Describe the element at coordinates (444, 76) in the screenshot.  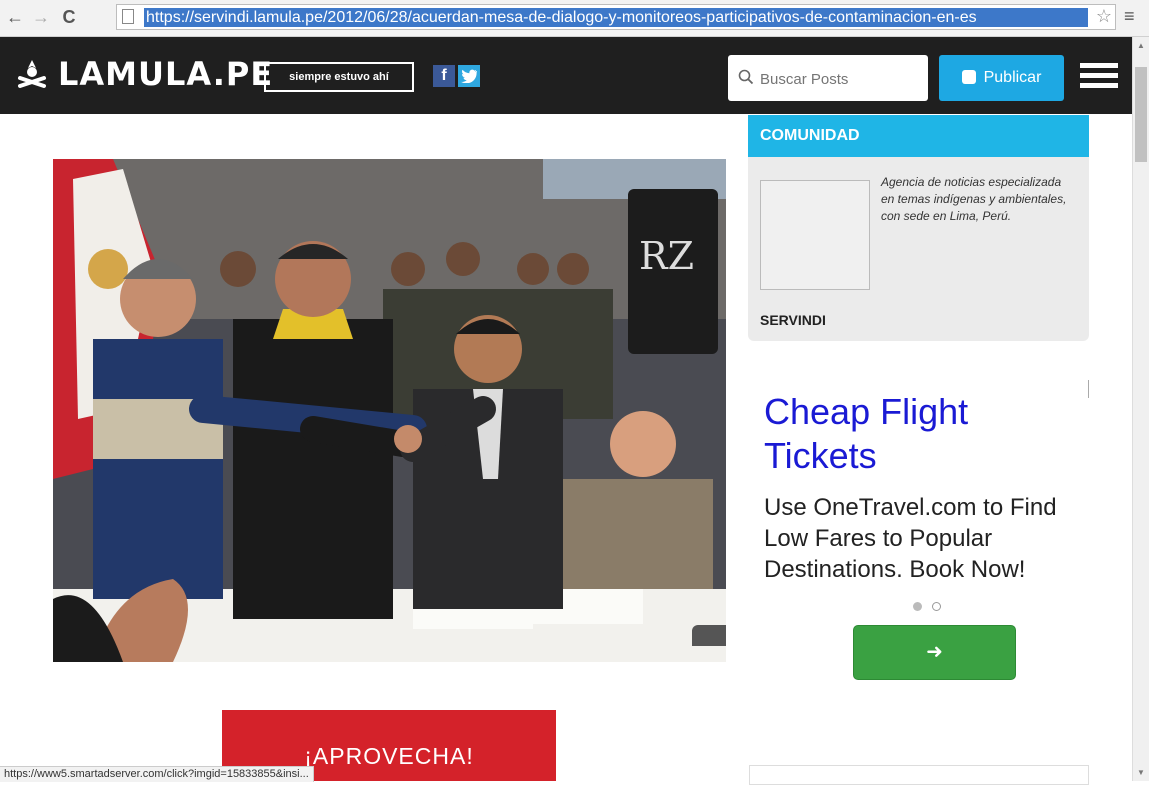
I see `facebook-icon: f` at that location.